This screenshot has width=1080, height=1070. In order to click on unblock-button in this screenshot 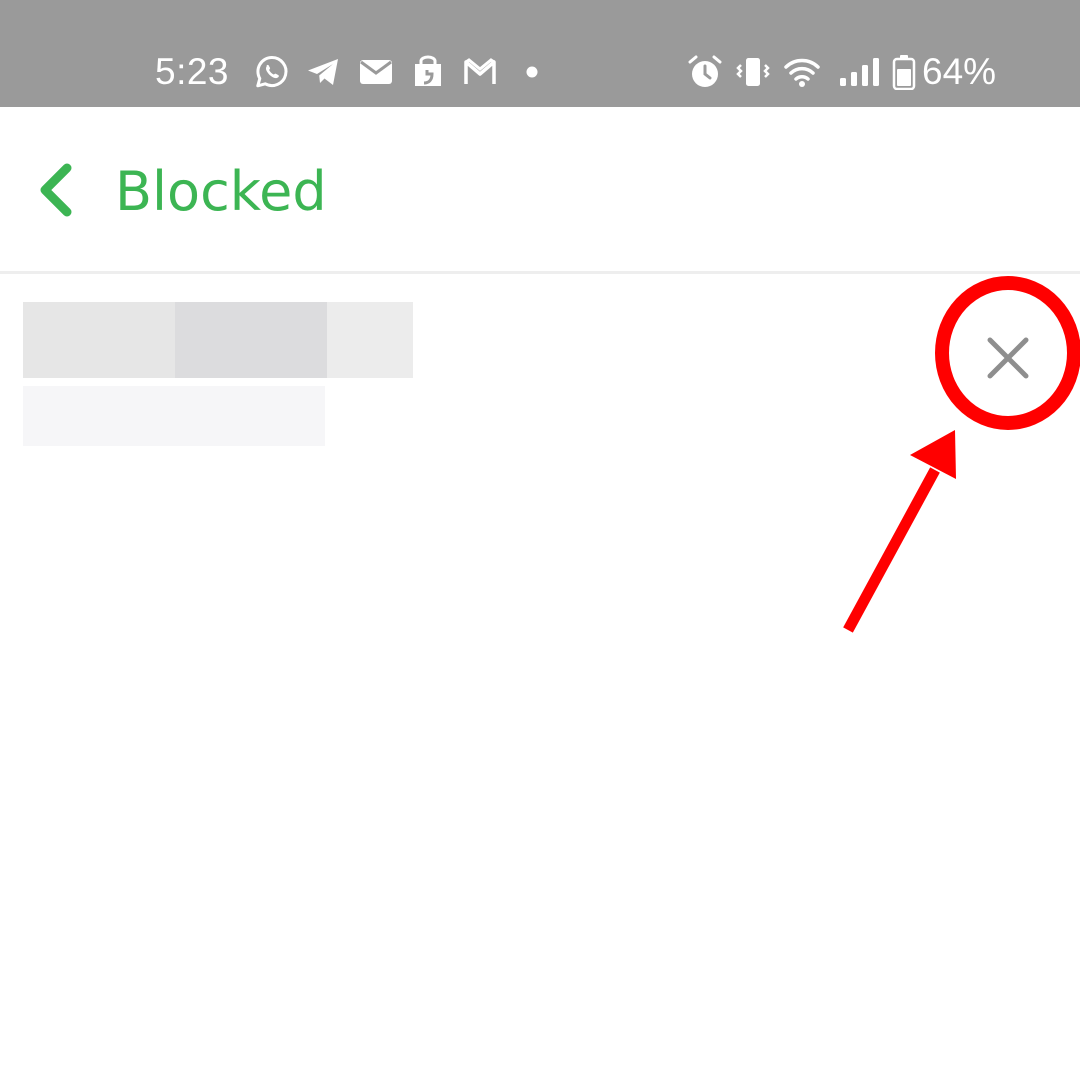, I will do `click(1008, 358)`.